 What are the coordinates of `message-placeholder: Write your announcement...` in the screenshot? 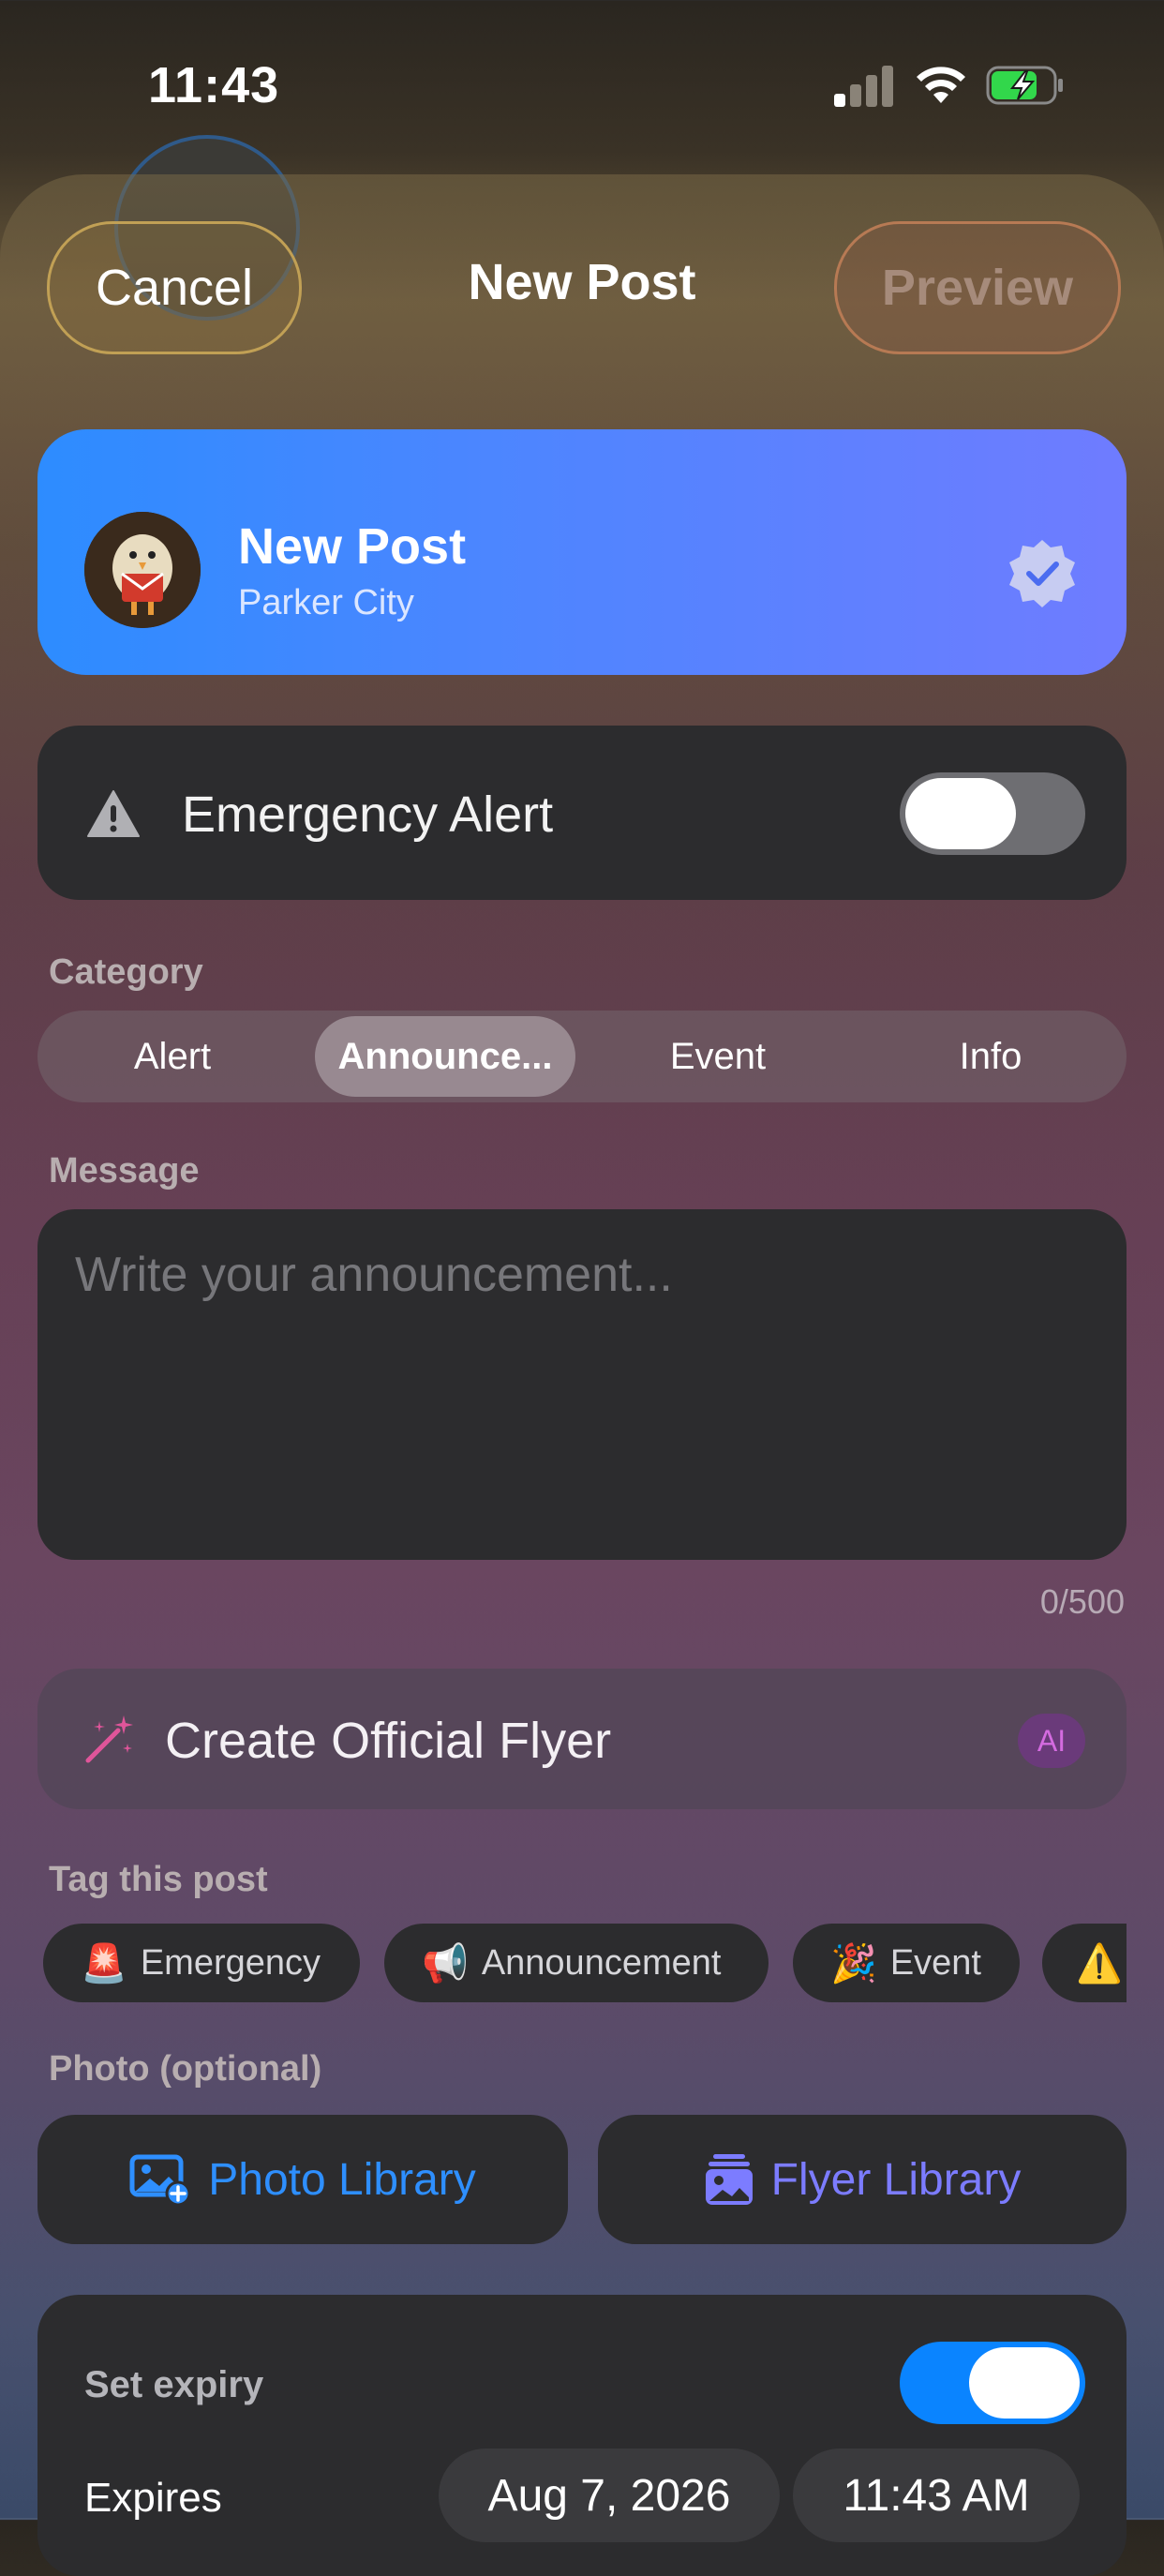 It's located at (374, 1275).